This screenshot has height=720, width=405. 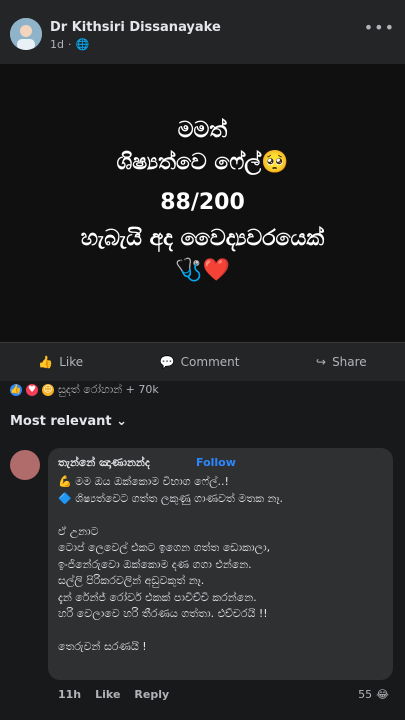 I want to click on comment-reply-button: Reply, so click(x=151, y=694).